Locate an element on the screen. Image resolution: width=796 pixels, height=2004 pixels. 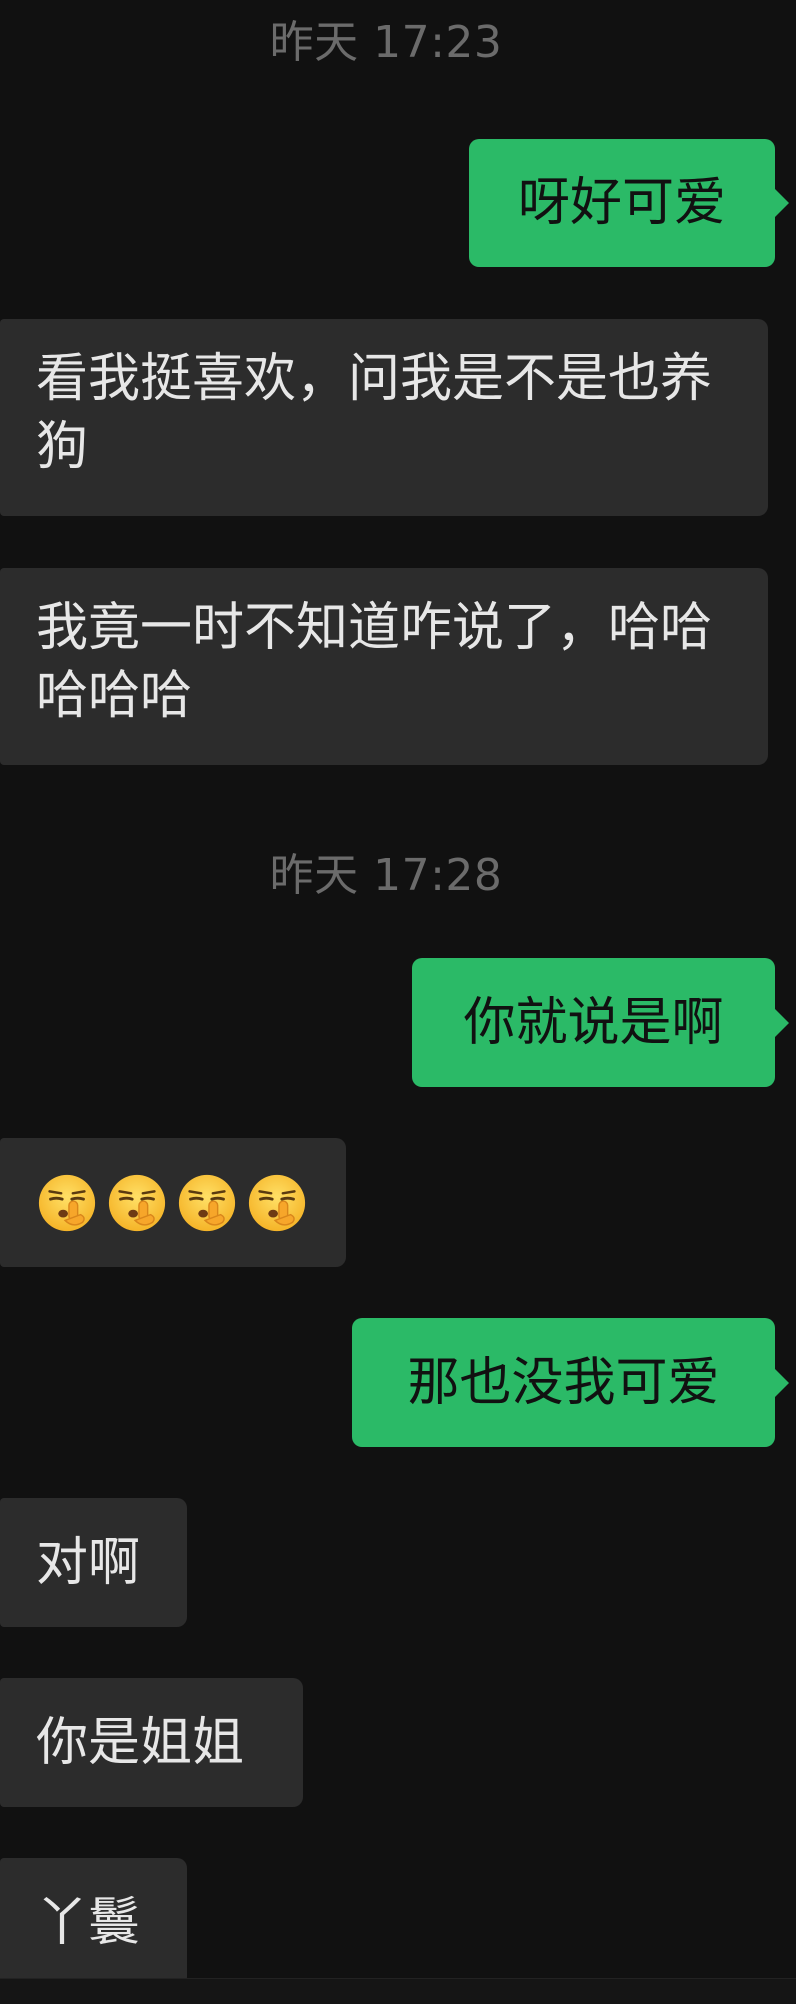
emoji-row is located at coordinates (172, 1203).